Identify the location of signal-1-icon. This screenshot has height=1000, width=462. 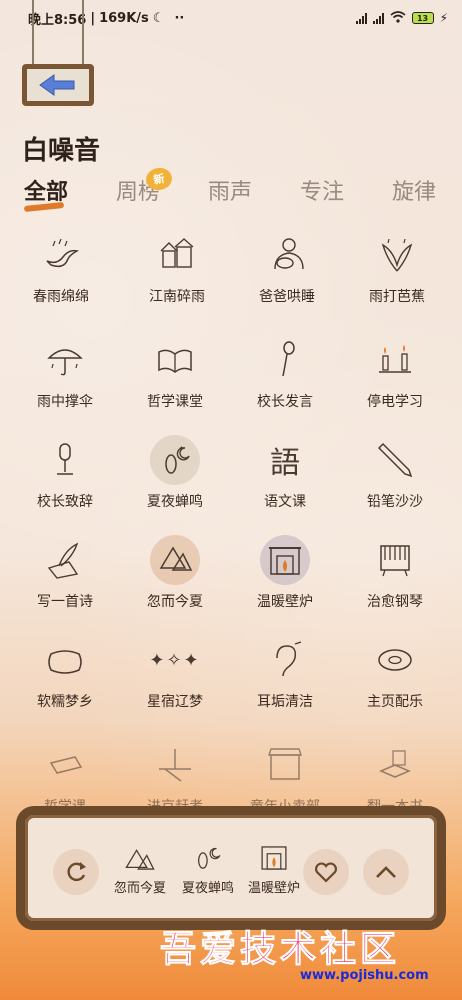
(361, 18).